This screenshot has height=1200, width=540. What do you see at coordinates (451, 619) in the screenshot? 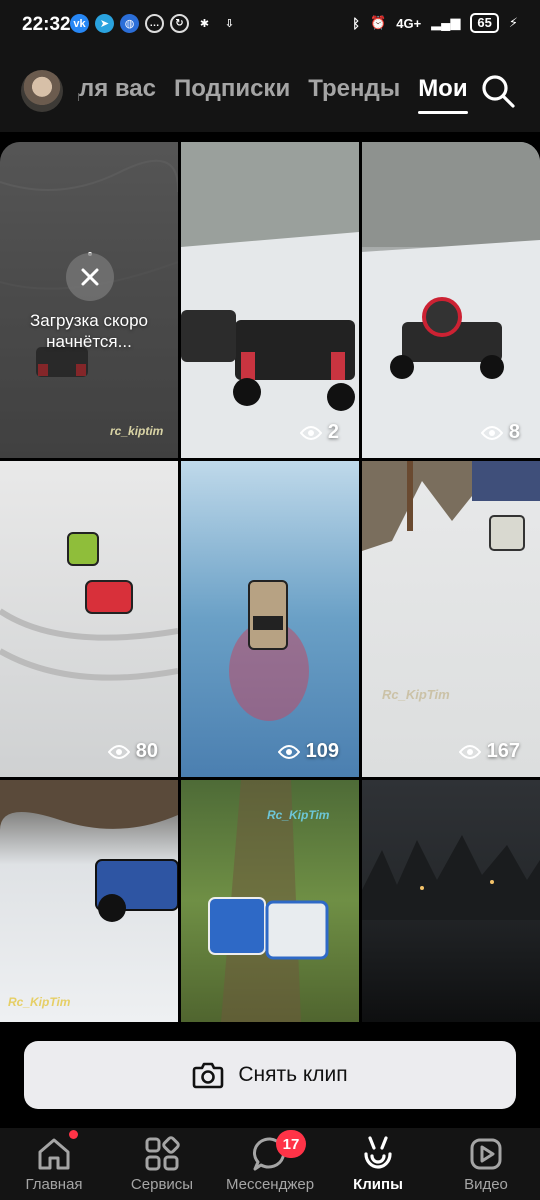
I see `clip-tile: Rc_KipTim 167` at bounding box center [451, 619].